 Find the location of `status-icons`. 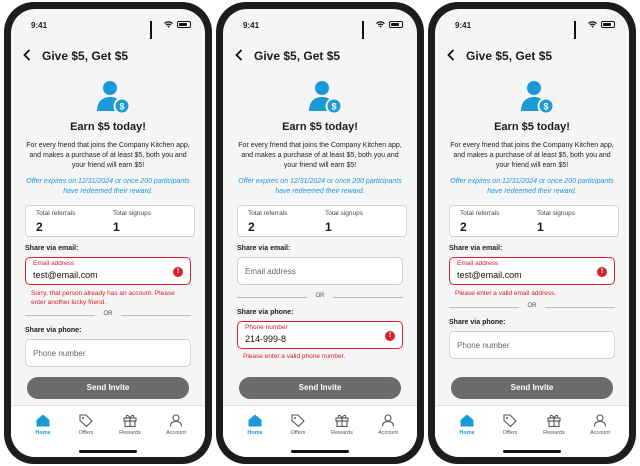

status-icons is located at coordinates (170, 30).